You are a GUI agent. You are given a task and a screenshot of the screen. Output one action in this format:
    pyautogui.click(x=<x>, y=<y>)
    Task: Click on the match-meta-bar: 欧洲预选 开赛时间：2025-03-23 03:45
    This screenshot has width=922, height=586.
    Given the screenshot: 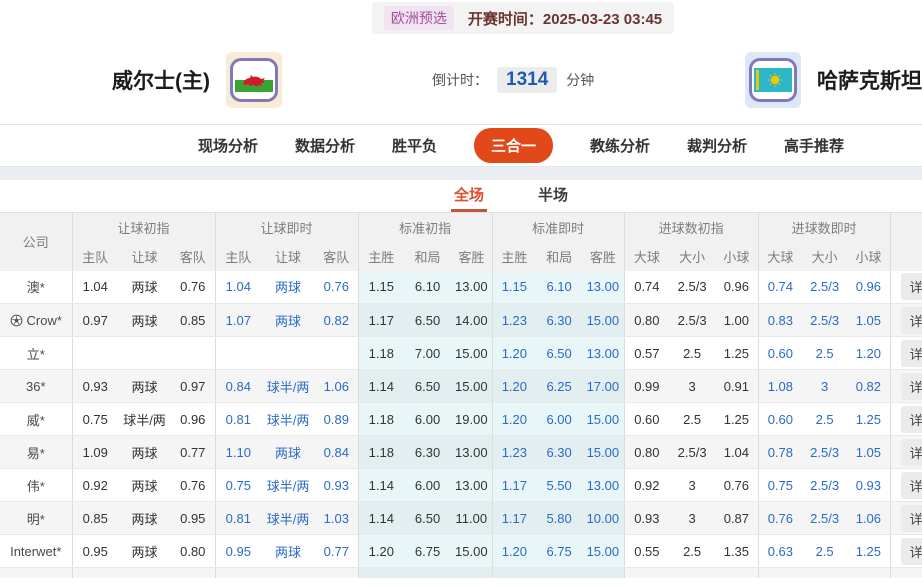 What is the action you would take?
    pyautogui.click(x=461, y=18)
    